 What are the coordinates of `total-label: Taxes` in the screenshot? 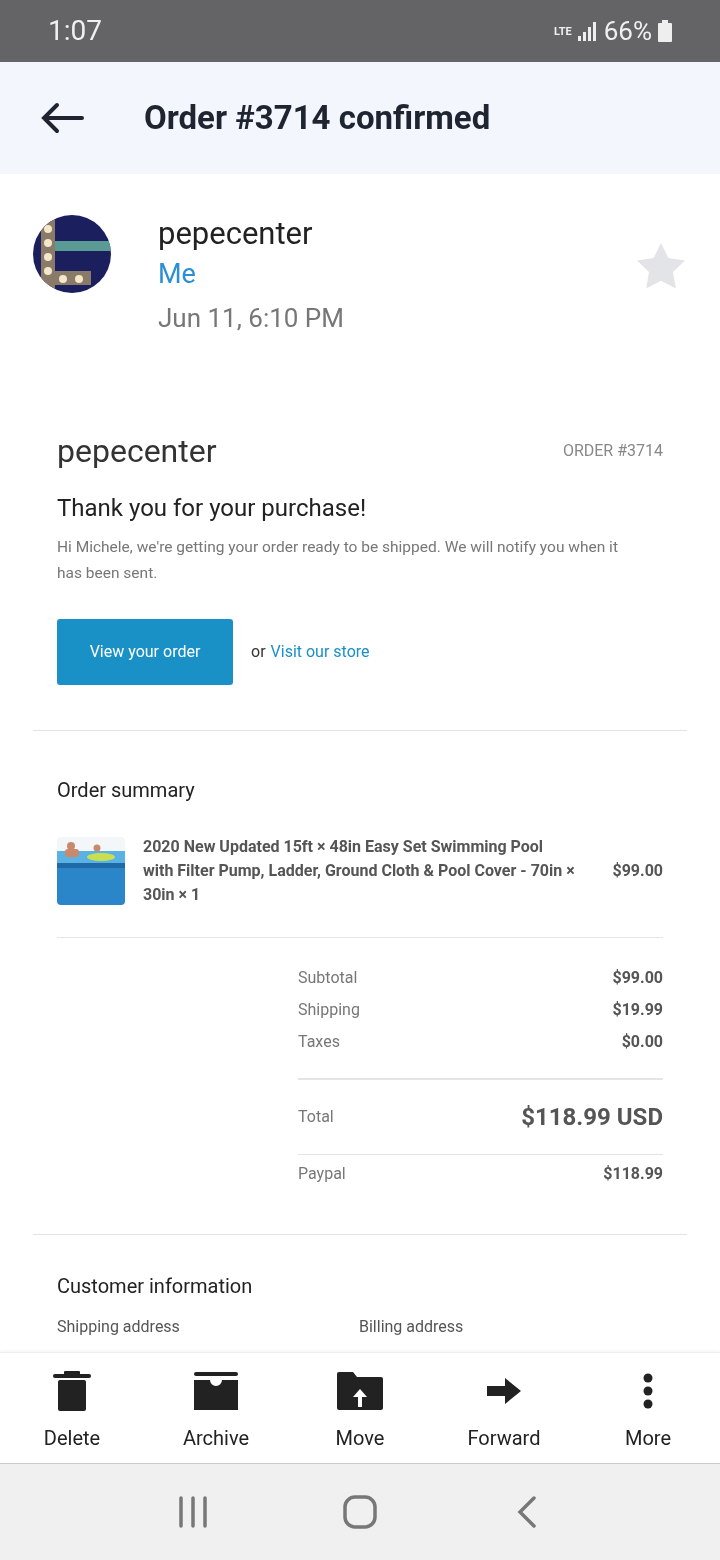 It's located at (319, 1042).